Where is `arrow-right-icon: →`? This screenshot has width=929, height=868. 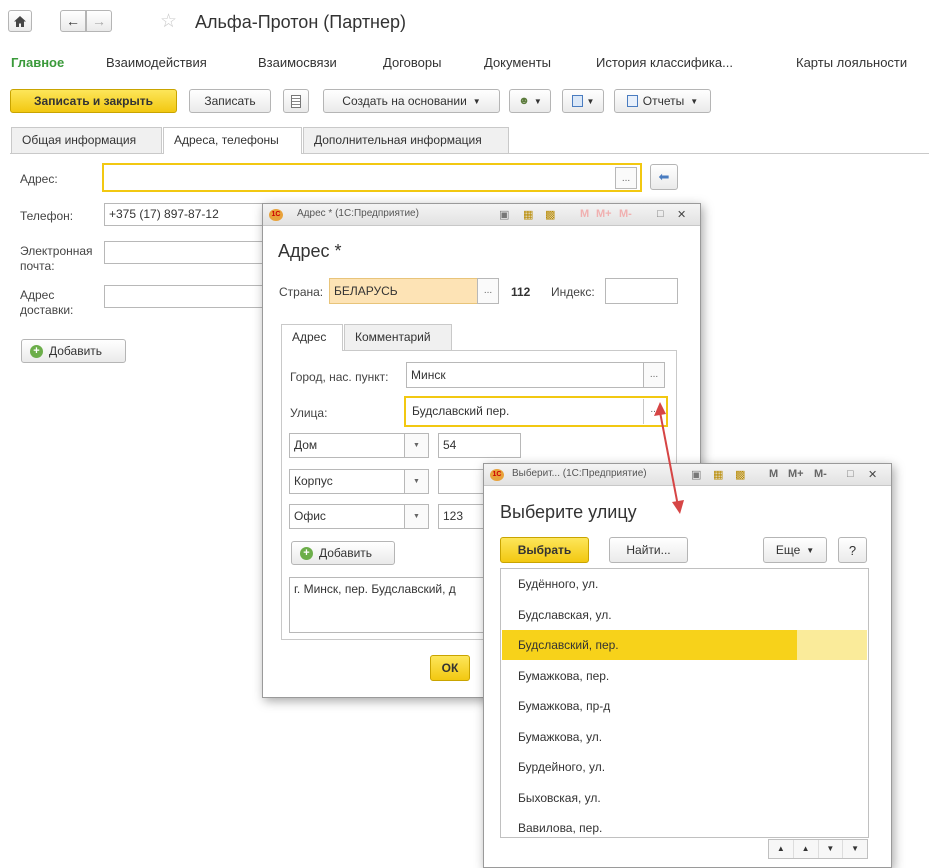
arrow-right-icon: → is located at coordinates (99, 21).